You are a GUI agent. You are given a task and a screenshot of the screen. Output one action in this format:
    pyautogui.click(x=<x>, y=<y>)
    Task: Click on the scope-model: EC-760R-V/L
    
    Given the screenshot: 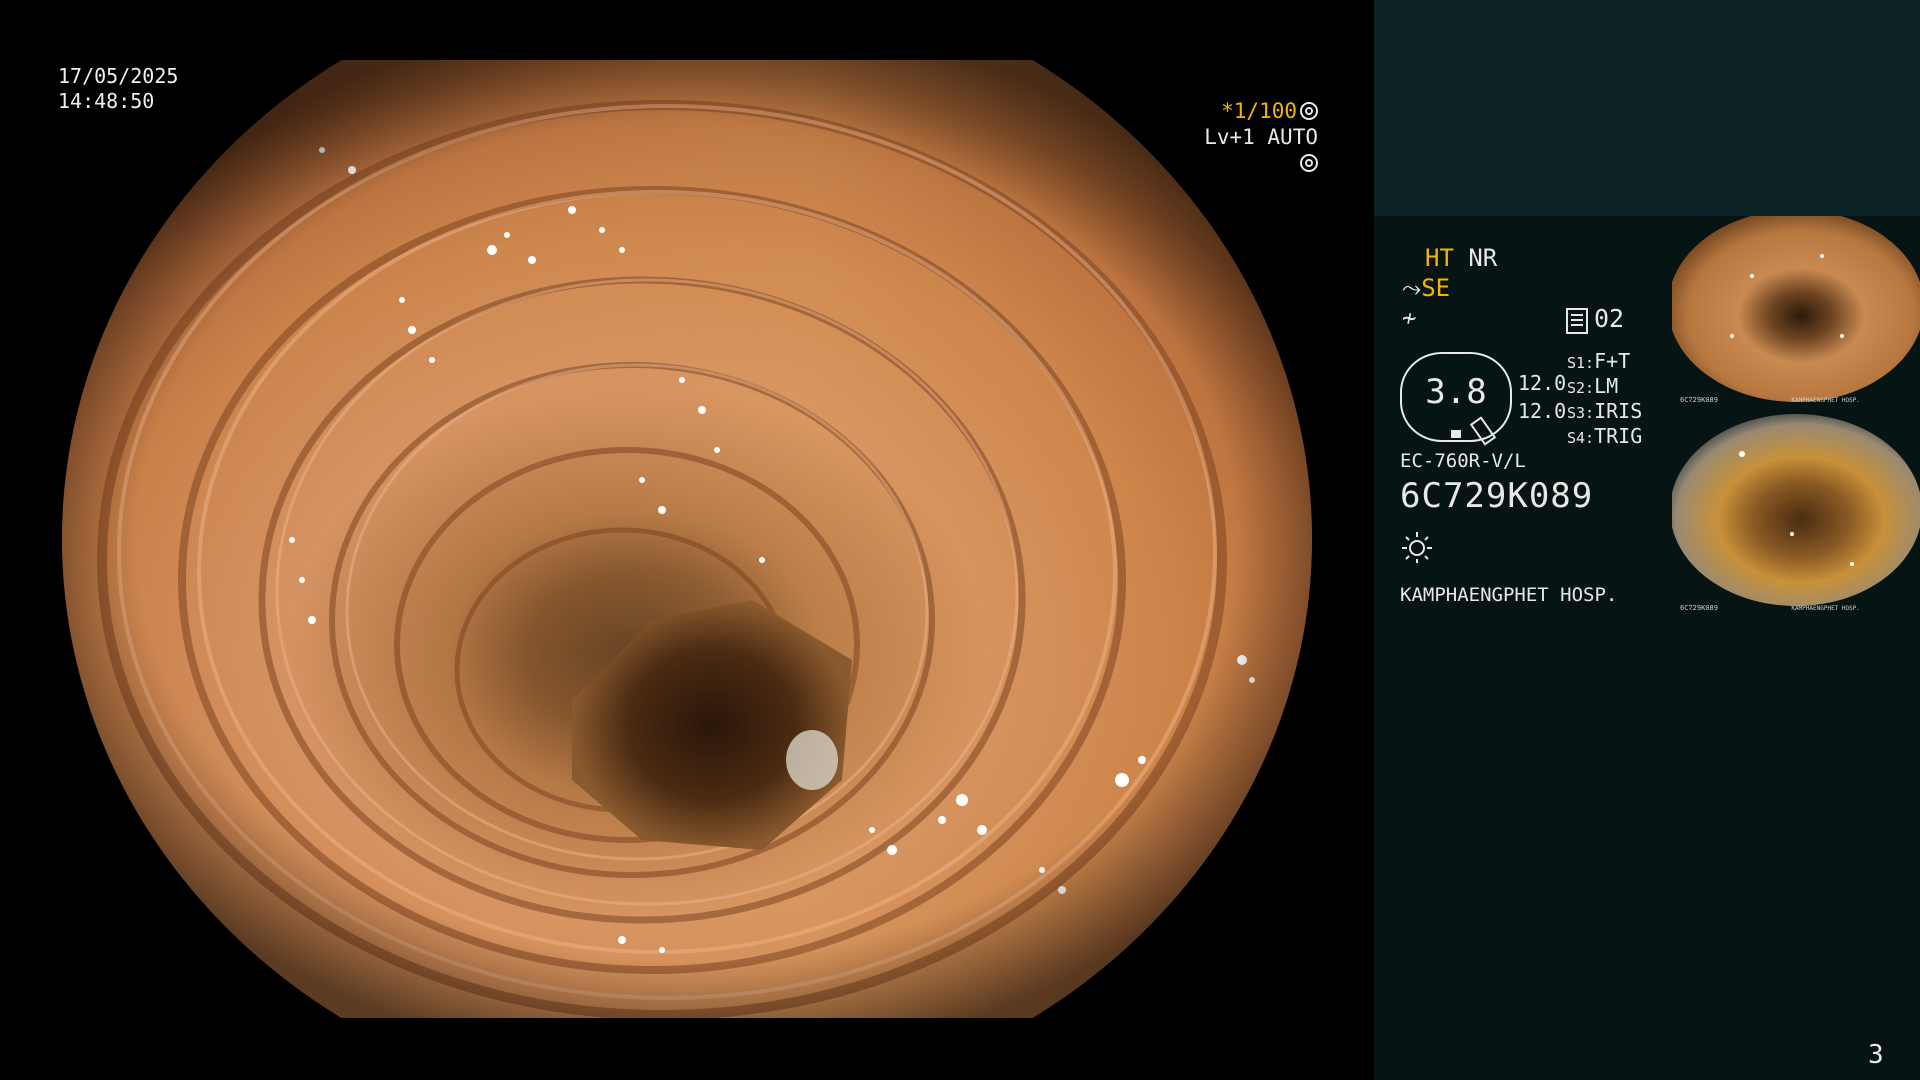 What is the action you would take?
    pyautogui.click(x=1463, y=461)
    